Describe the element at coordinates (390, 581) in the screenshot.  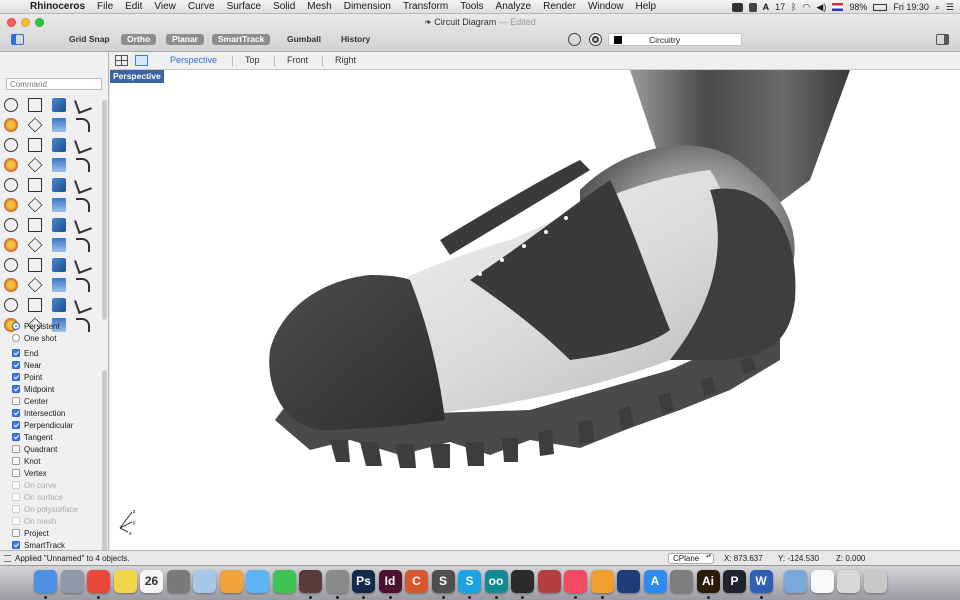
I see `indesign-icon: Id` at that location.